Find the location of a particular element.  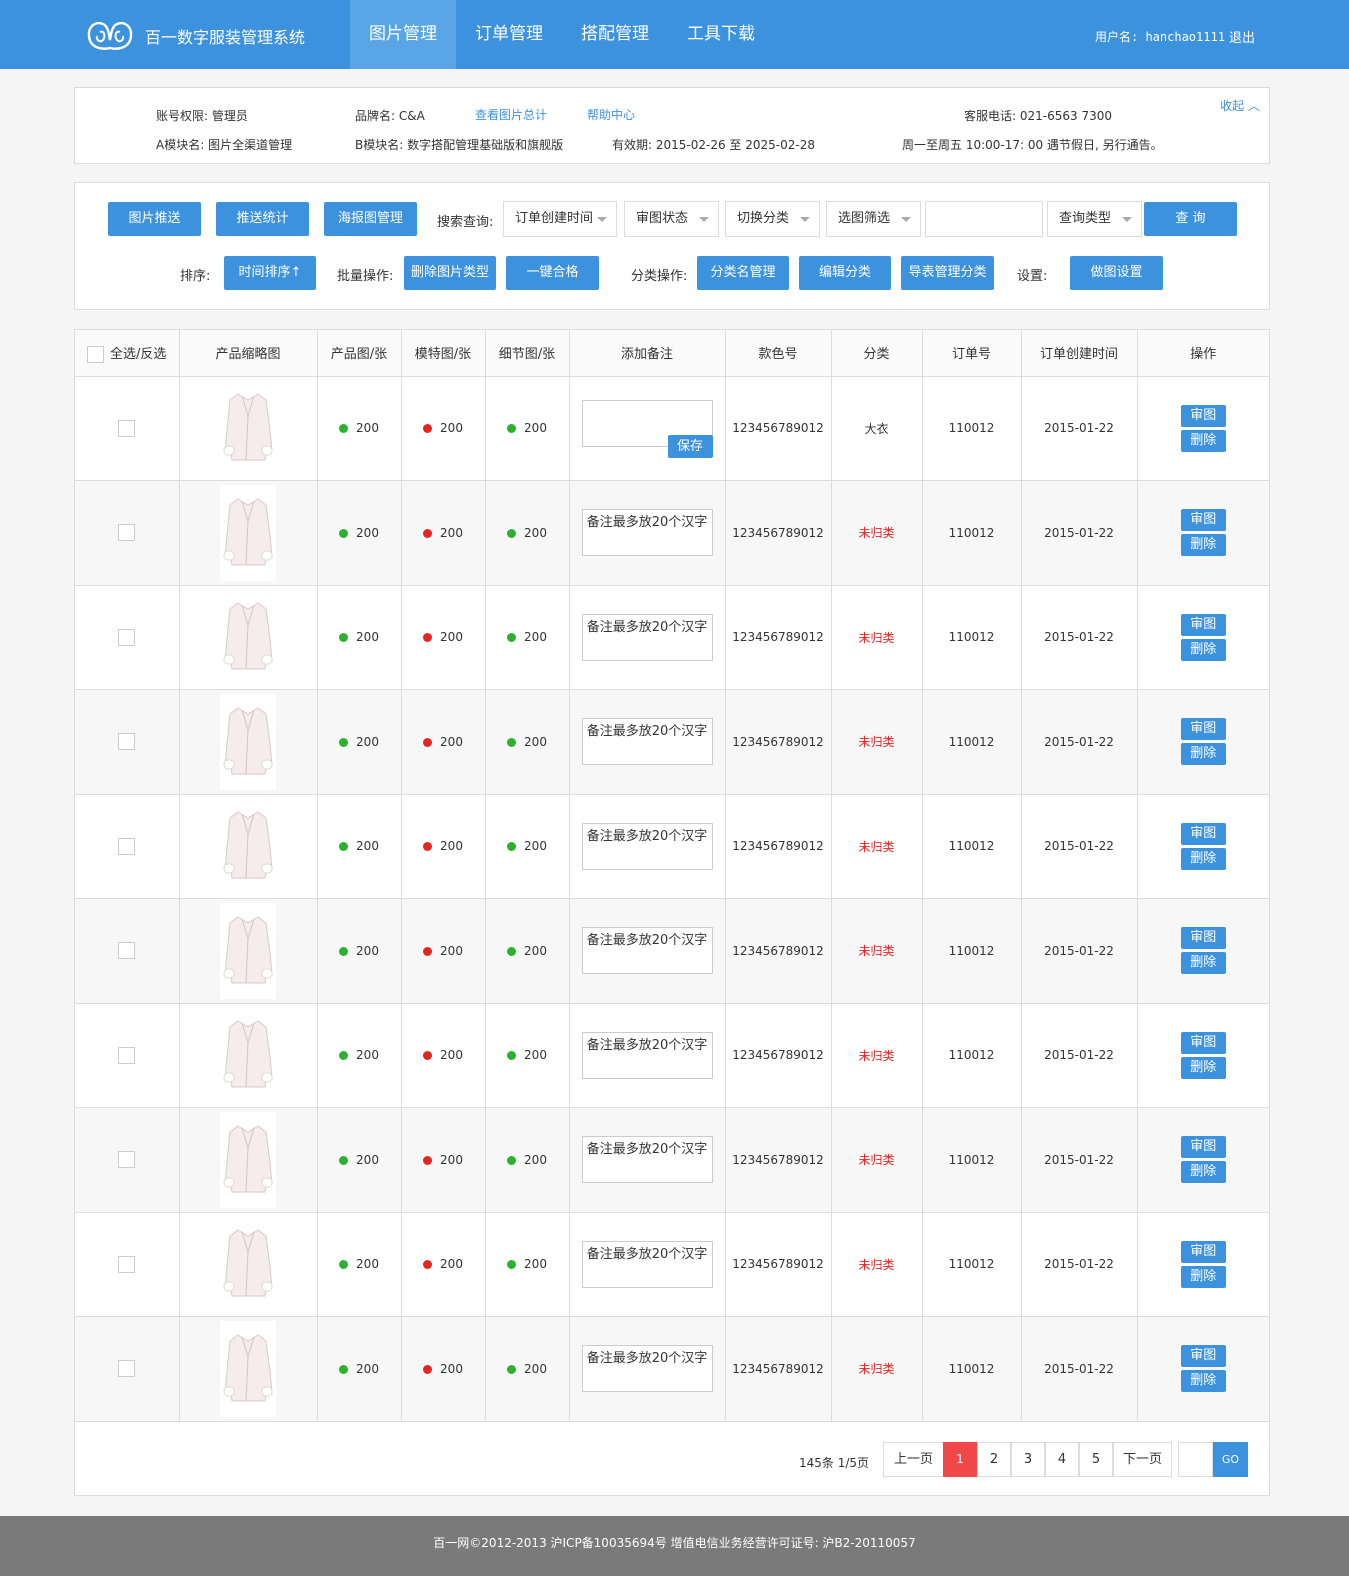

image-push-button: 图片推送 is located at coordinates (154, 219).